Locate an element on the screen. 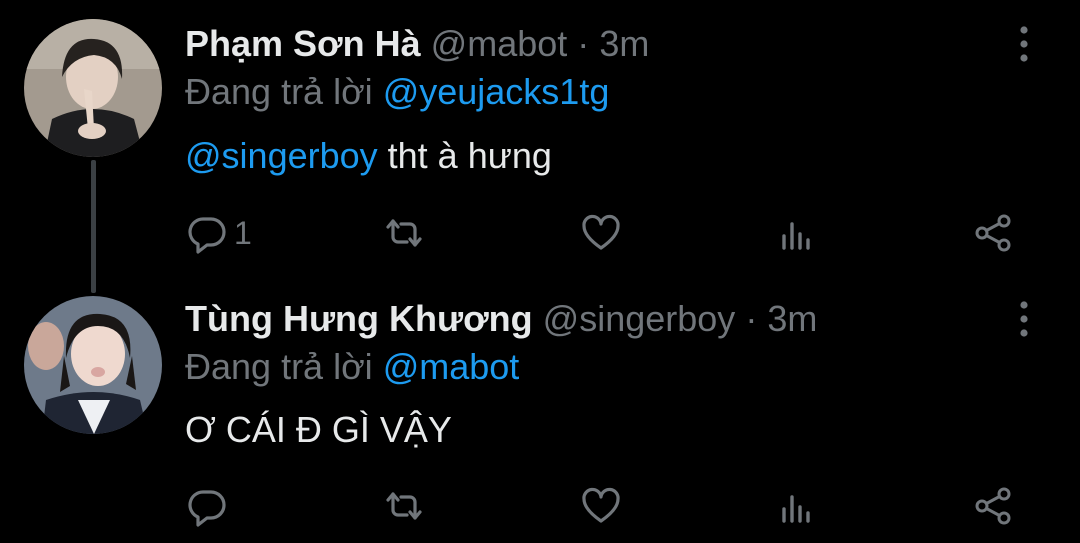 Image resolution: width=1080 pixels, height=543 pixels. handle: @singerboy is located at coordinates (639, 318).